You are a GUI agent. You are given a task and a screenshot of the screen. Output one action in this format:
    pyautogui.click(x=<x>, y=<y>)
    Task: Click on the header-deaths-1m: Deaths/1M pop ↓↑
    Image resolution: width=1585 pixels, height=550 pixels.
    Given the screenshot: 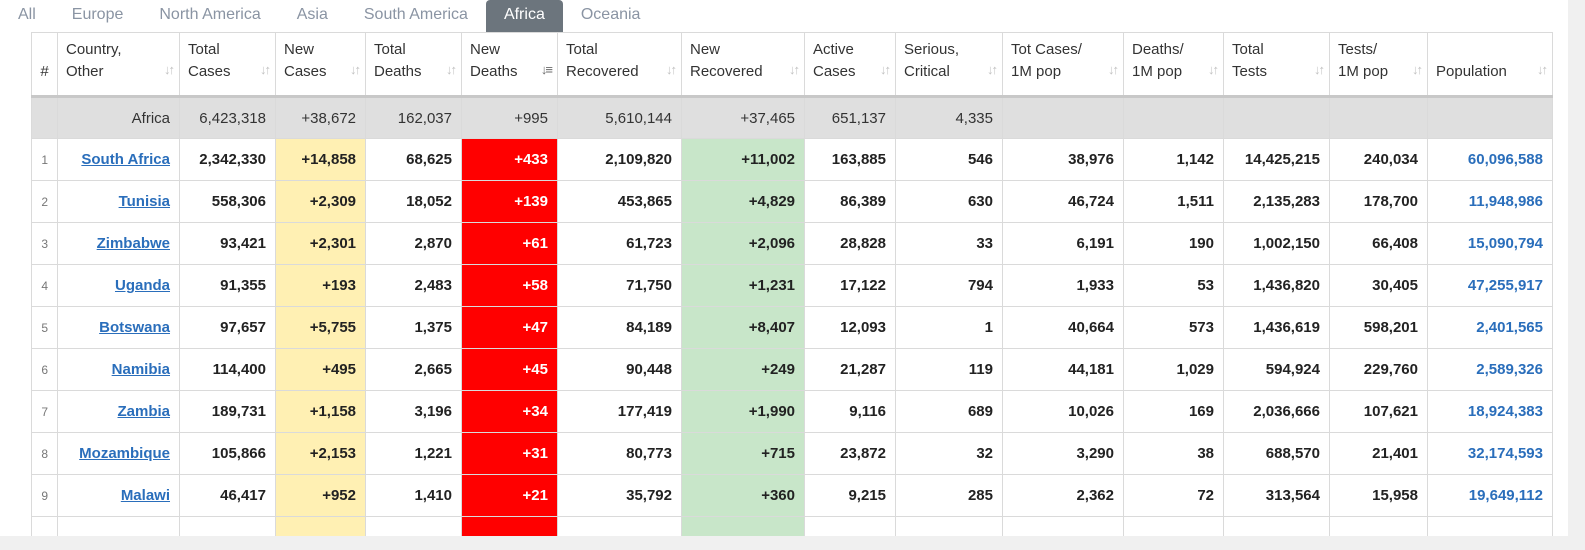 What is the action you would take?
    pyautogui.click(x=1173, y=65)
    